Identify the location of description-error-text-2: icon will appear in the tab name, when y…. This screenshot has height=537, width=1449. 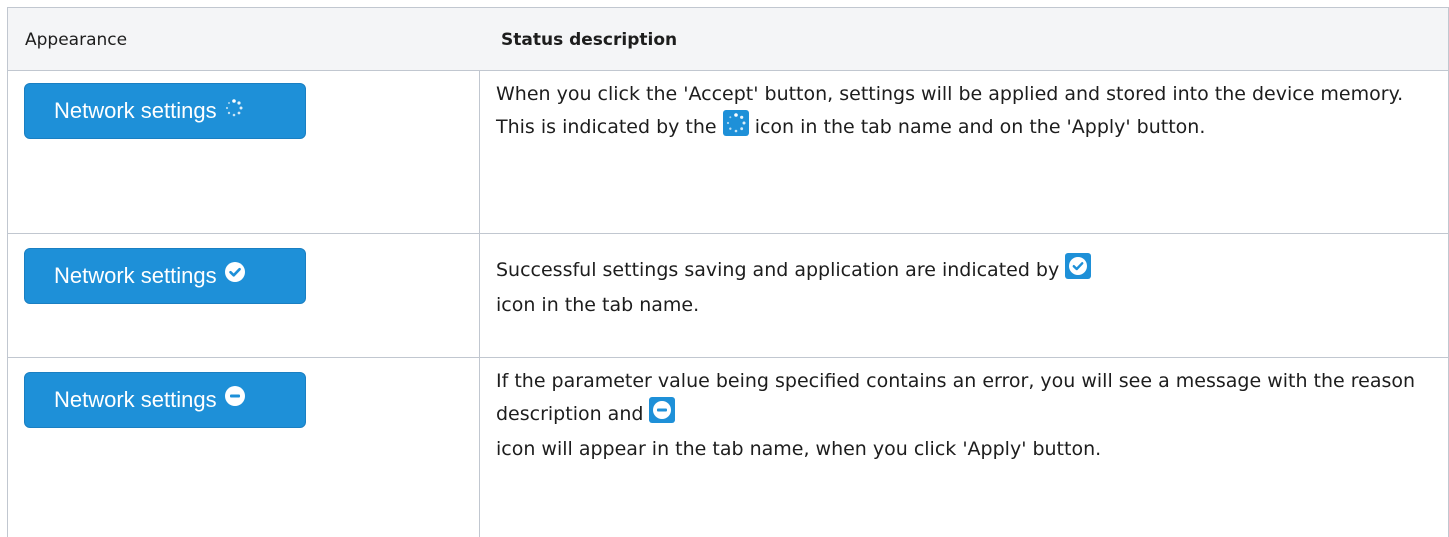
(799, 449).